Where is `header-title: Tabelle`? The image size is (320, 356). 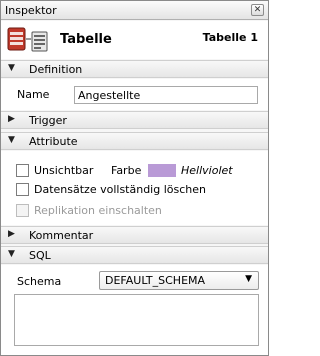 header-title: Tabelle is located at coordinates (86, 39).